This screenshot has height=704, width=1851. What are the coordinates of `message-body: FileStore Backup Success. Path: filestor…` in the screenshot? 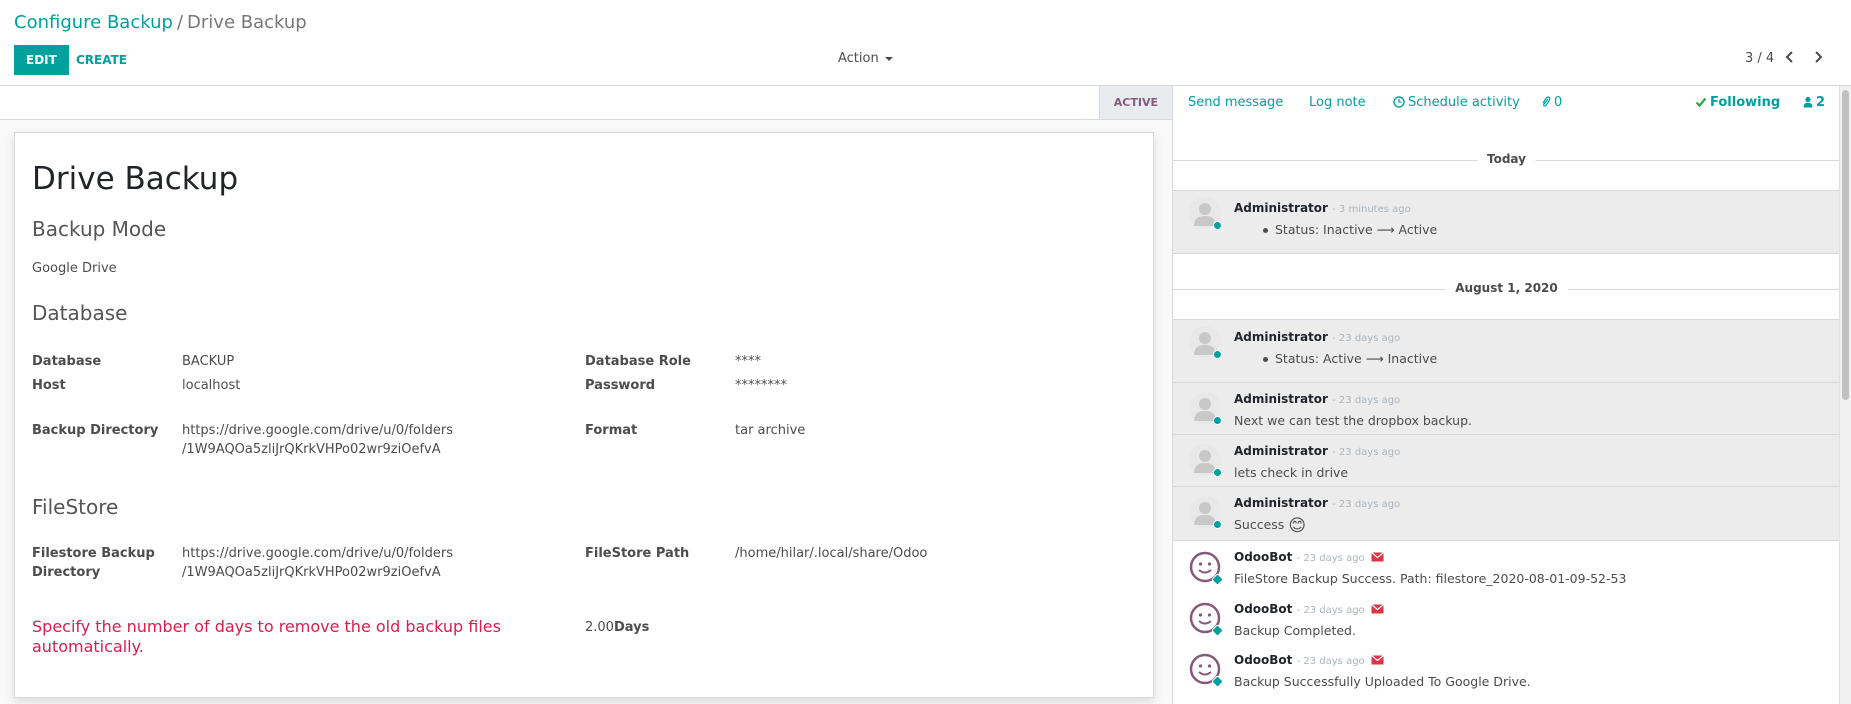 It's located at (1430, 578).